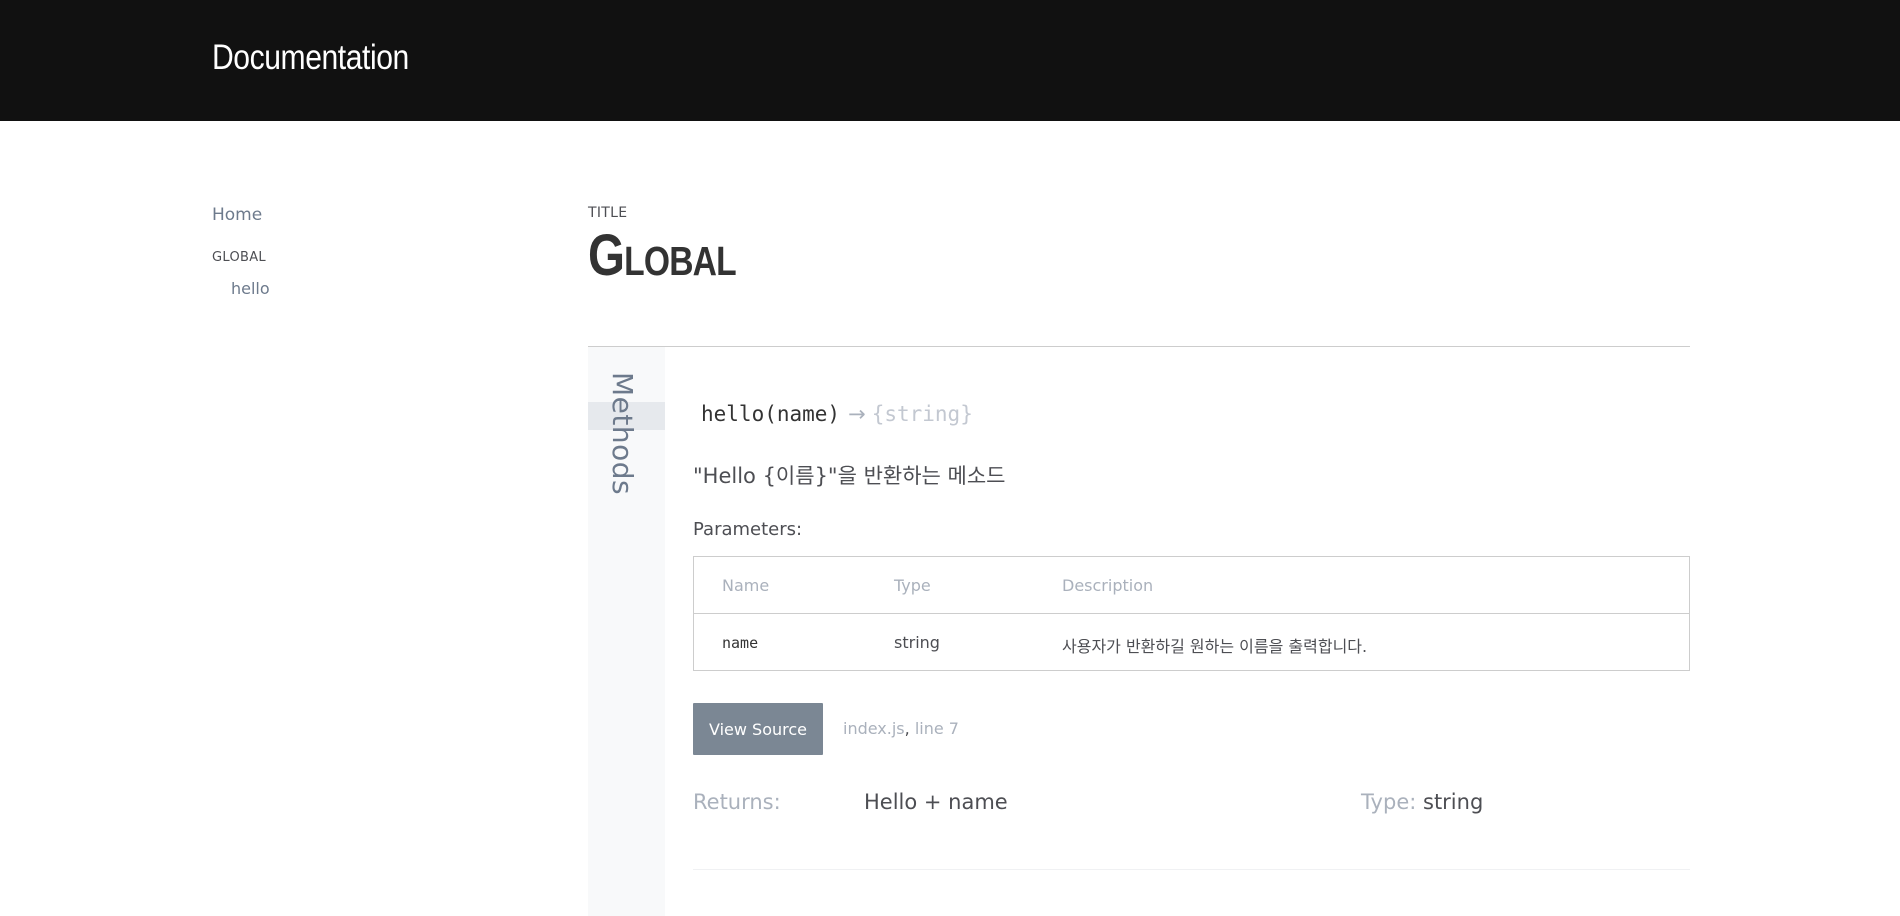  What do you see at coordinates (1389, 802) in the screenshot?
I see `return-type-label: Type:` at bounding box center [1389, 802].